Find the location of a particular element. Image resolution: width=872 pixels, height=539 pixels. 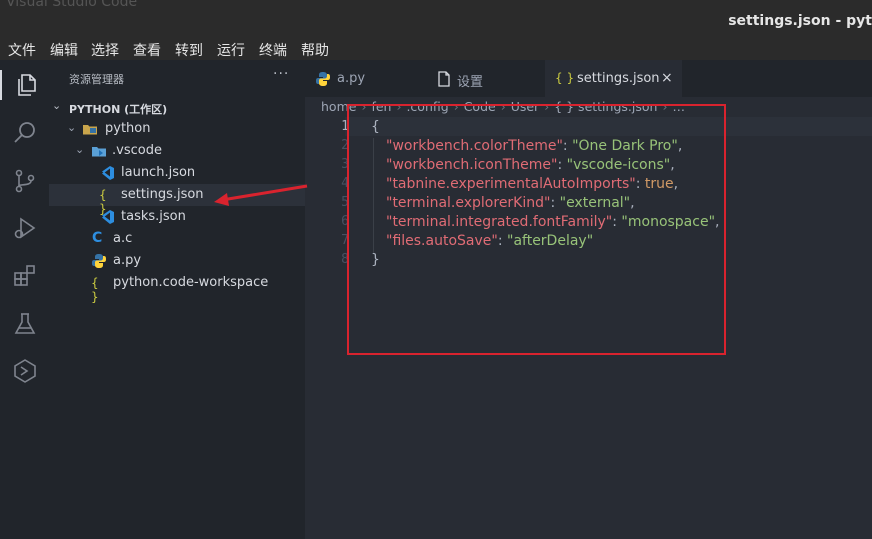

testing-activity is located at coordinates (25, 324).